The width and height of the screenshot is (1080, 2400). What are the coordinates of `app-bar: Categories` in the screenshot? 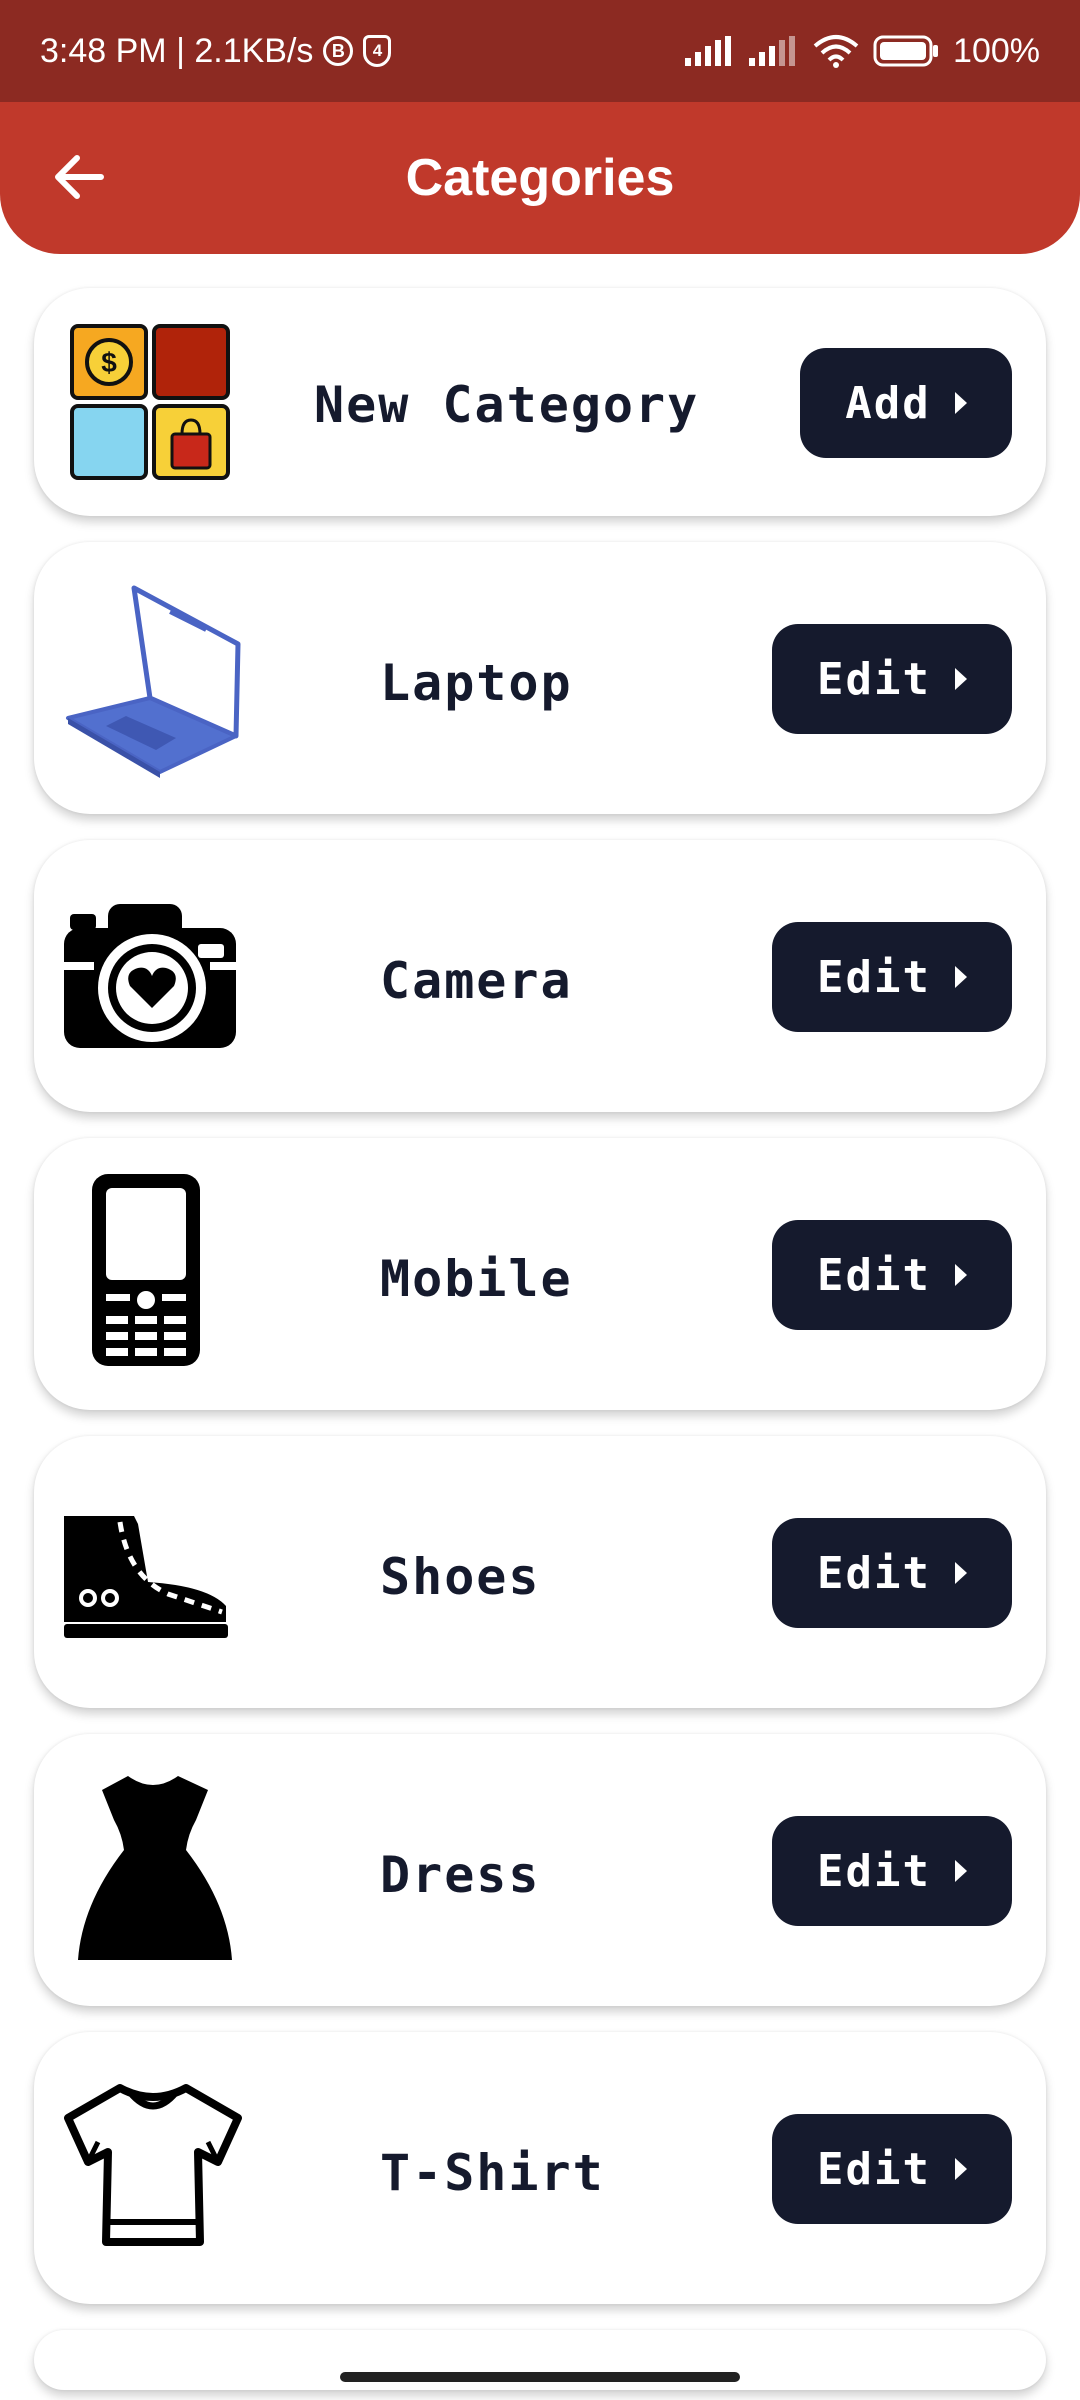 It's located at (540, 178).